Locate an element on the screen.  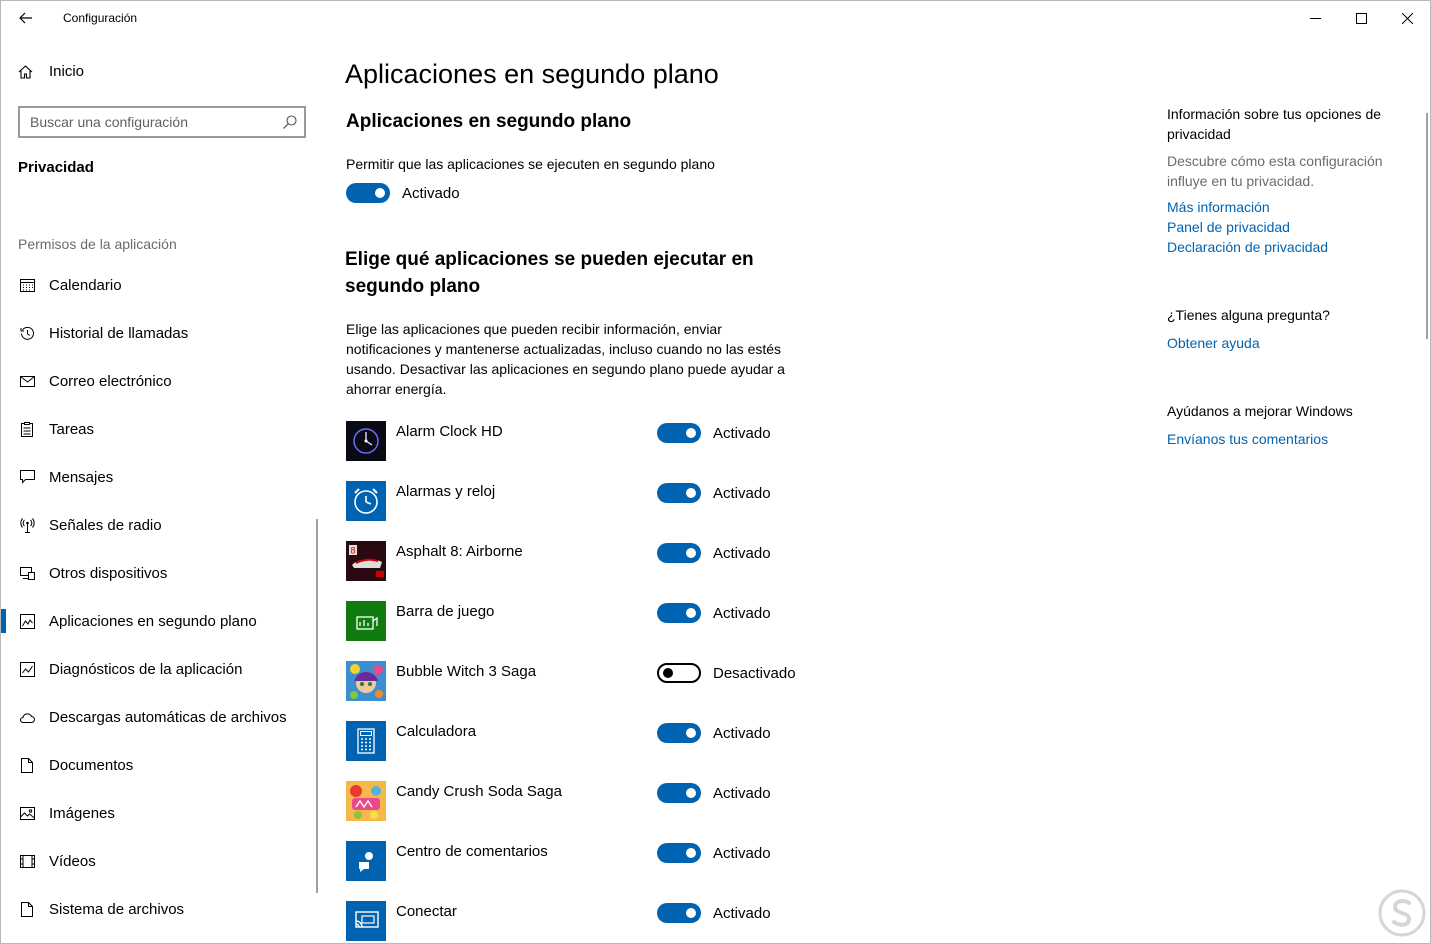
search-icon is located at coordinates (290, 122).